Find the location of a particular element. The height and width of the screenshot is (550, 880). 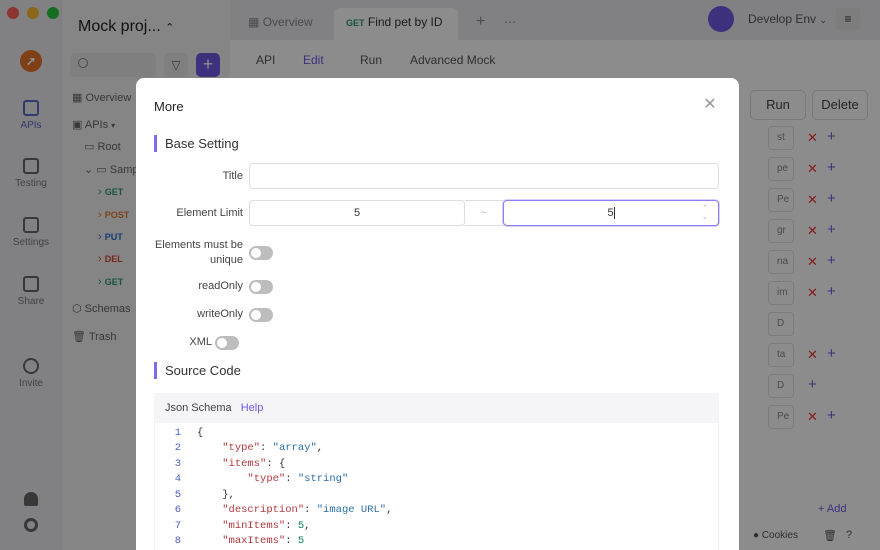

line-number: 6 is located at coordinates (177, 510).